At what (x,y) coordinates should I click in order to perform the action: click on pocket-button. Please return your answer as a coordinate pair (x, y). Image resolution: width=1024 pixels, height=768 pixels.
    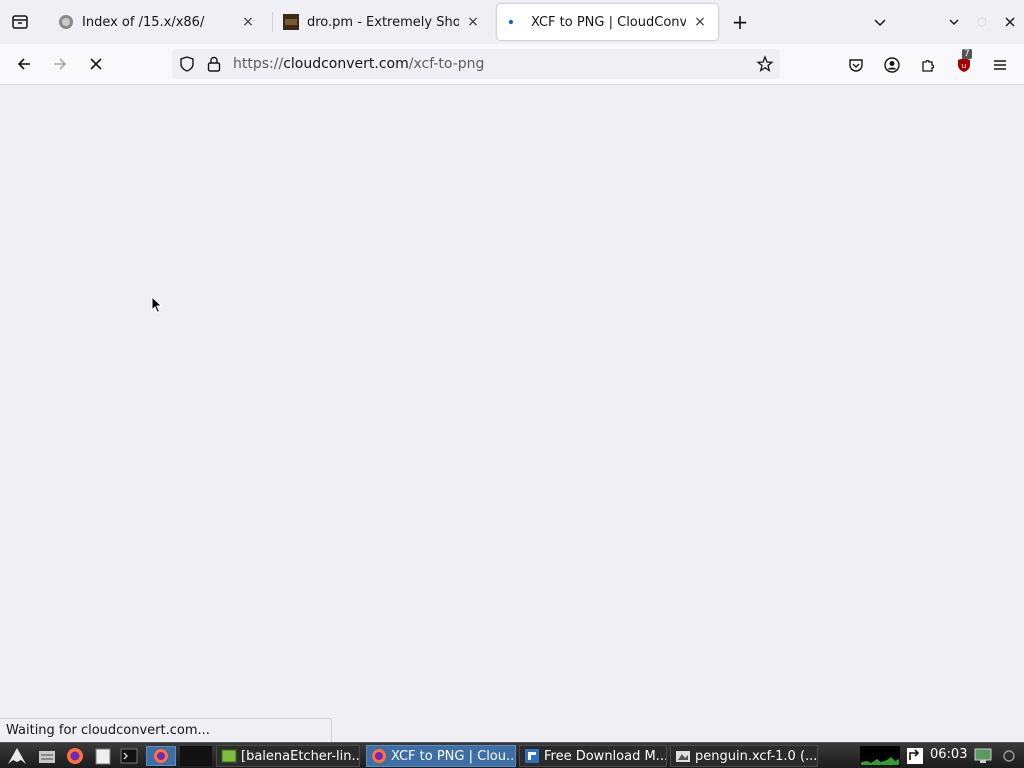
    Looking at the image, I should click on (856, 65).